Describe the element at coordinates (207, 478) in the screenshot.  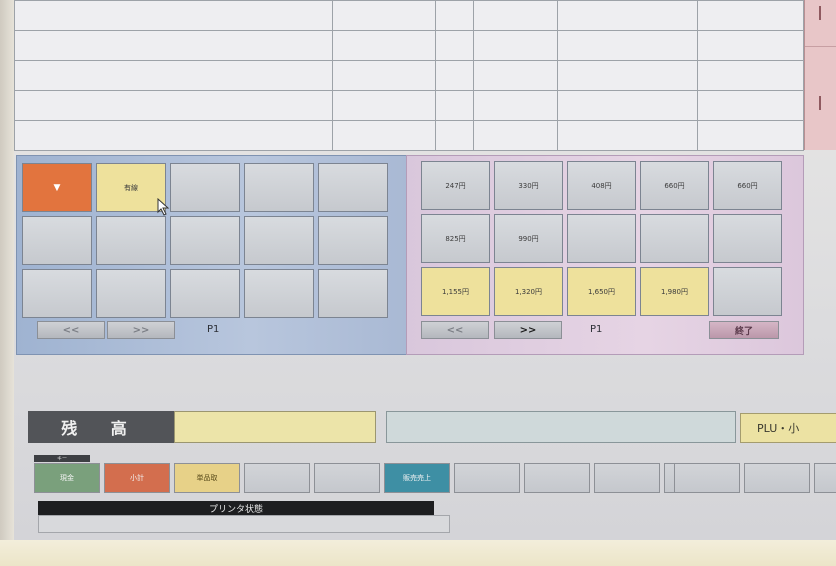
I see `function-key: 単品取` at that location.